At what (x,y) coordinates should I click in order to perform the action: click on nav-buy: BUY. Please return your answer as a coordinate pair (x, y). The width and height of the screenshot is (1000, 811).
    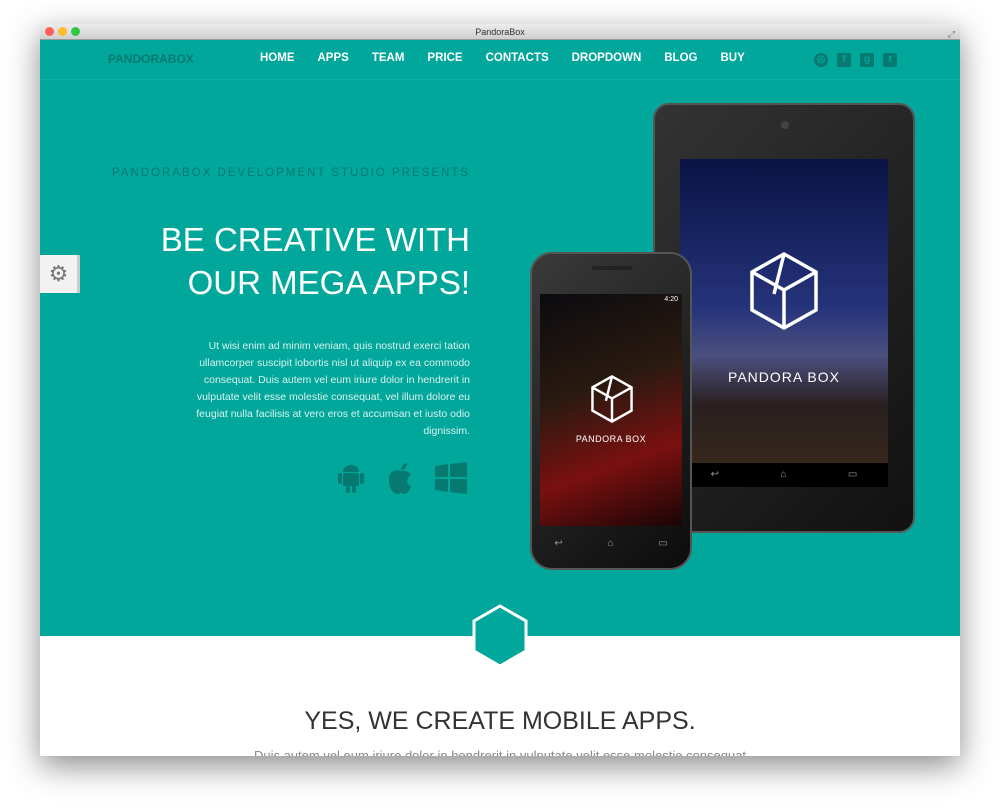
    Looking at the image, I should click on (732, 58).